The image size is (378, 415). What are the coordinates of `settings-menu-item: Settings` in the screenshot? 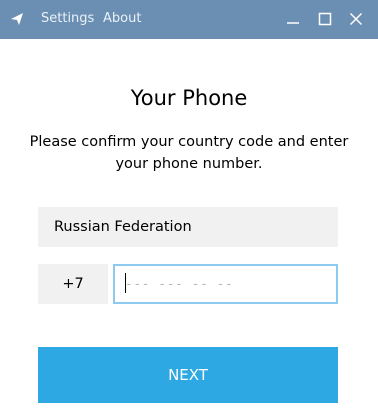 It's located at (67, 19).